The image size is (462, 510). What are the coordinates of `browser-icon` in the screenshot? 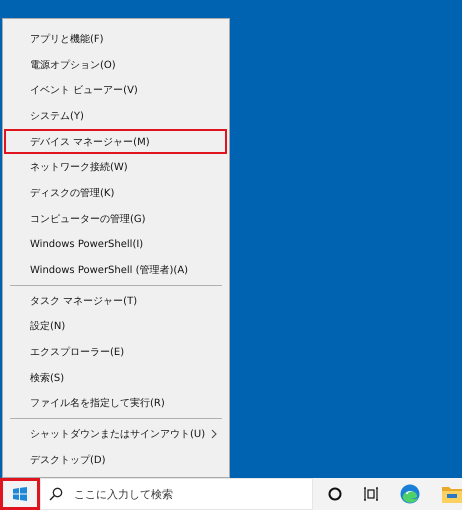 It's located at (410, 494).